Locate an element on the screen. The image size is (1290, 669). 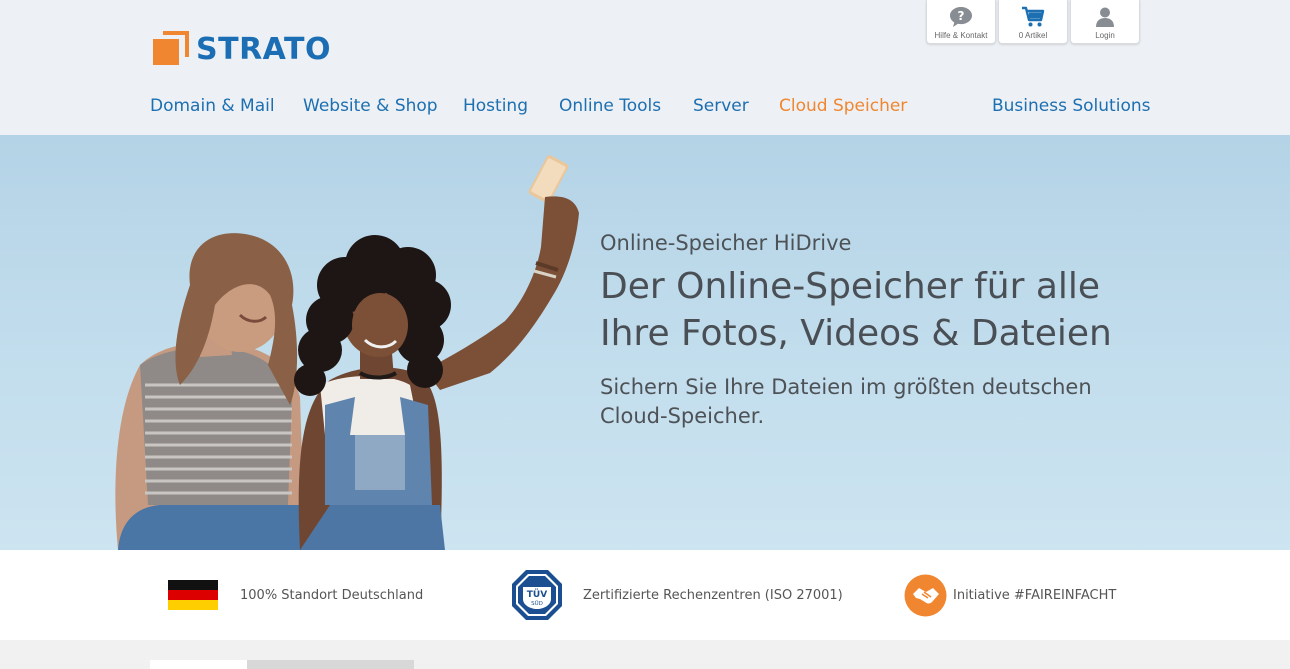
help-icon: ? is located at coordinates (961, 17).